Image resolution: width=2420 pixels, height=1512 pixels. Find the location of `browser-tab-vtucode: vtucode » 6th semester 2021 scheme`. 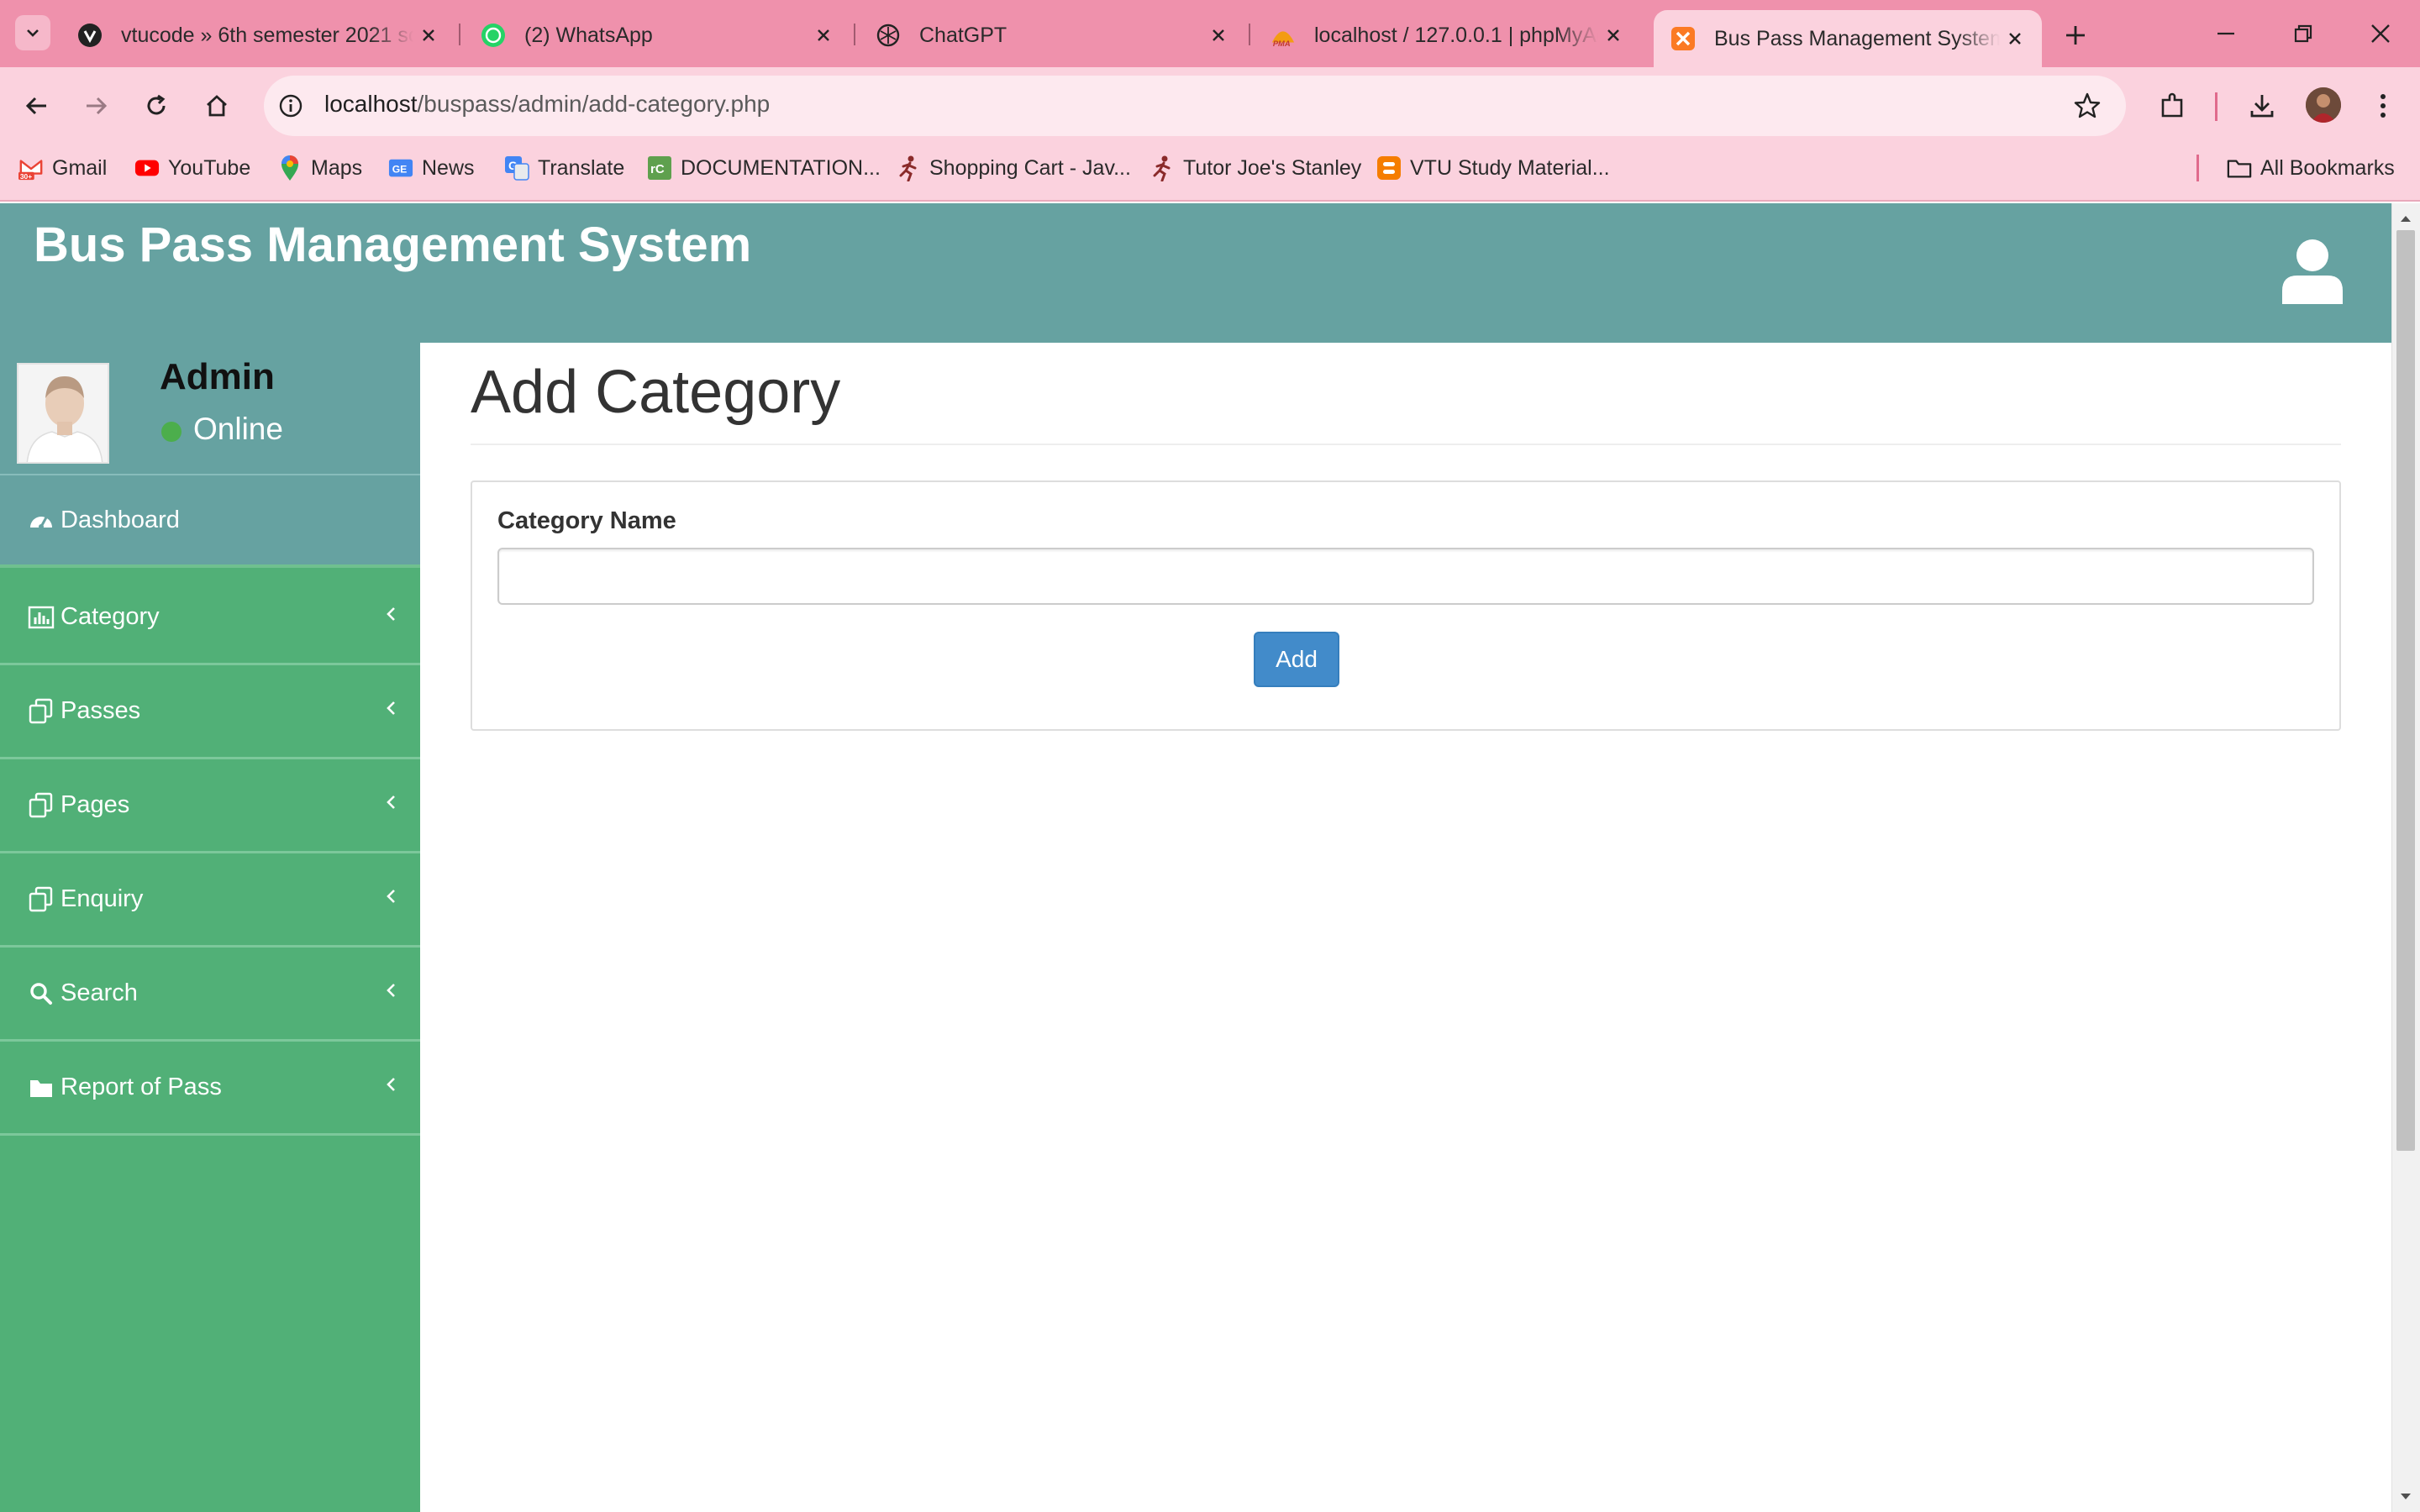

browser-tab-vtucode: vtucode » 6th semester 2021 scheme is located at coordinates (257, 35).